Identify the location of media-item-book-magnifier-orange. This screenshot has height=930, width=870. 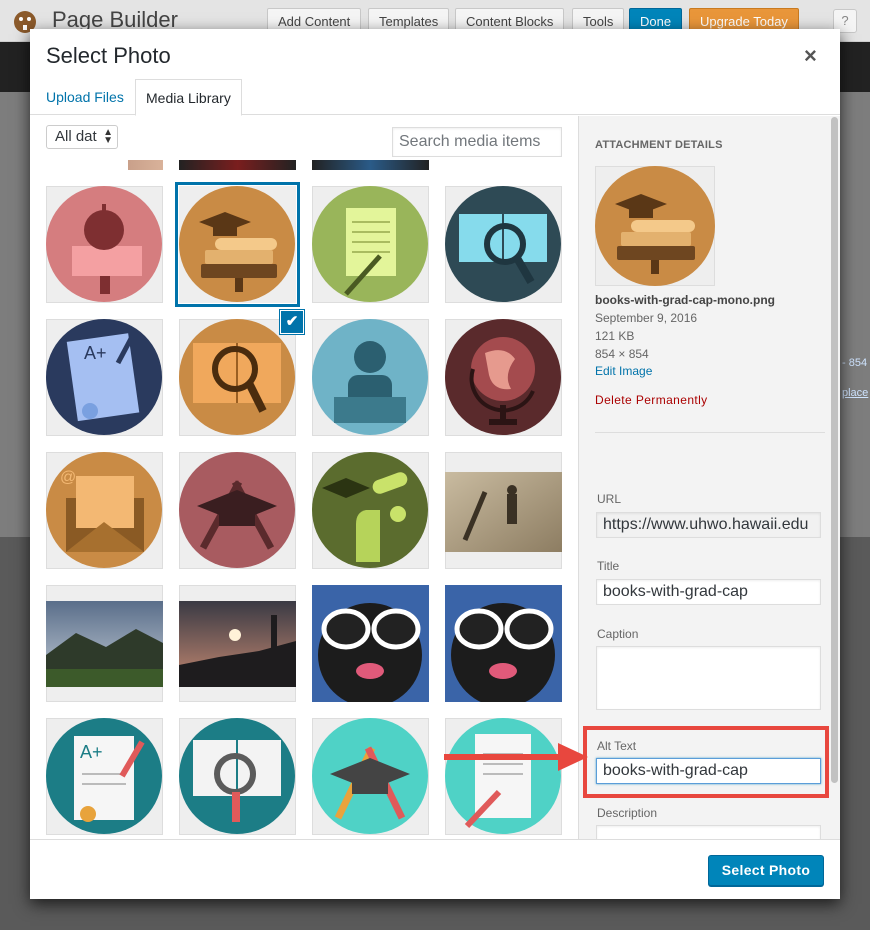
(237, 377).